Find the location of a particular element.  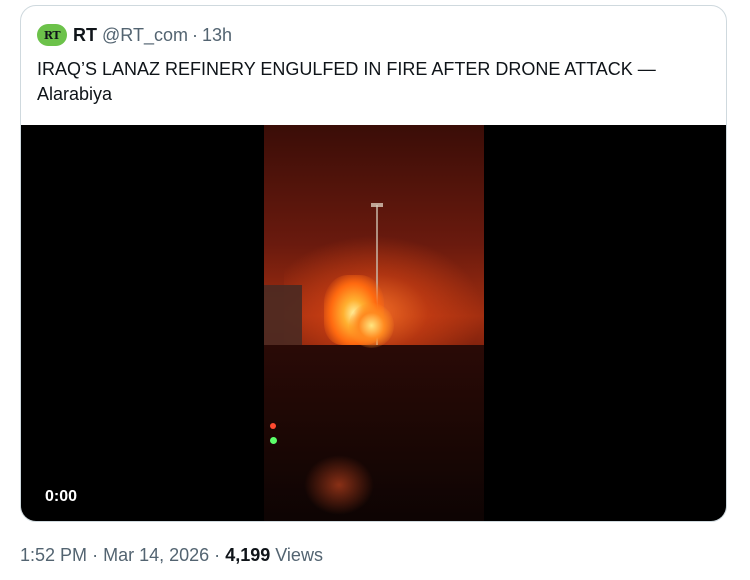

video-timestamp: 0:00 is located at coordinates (61, 496).